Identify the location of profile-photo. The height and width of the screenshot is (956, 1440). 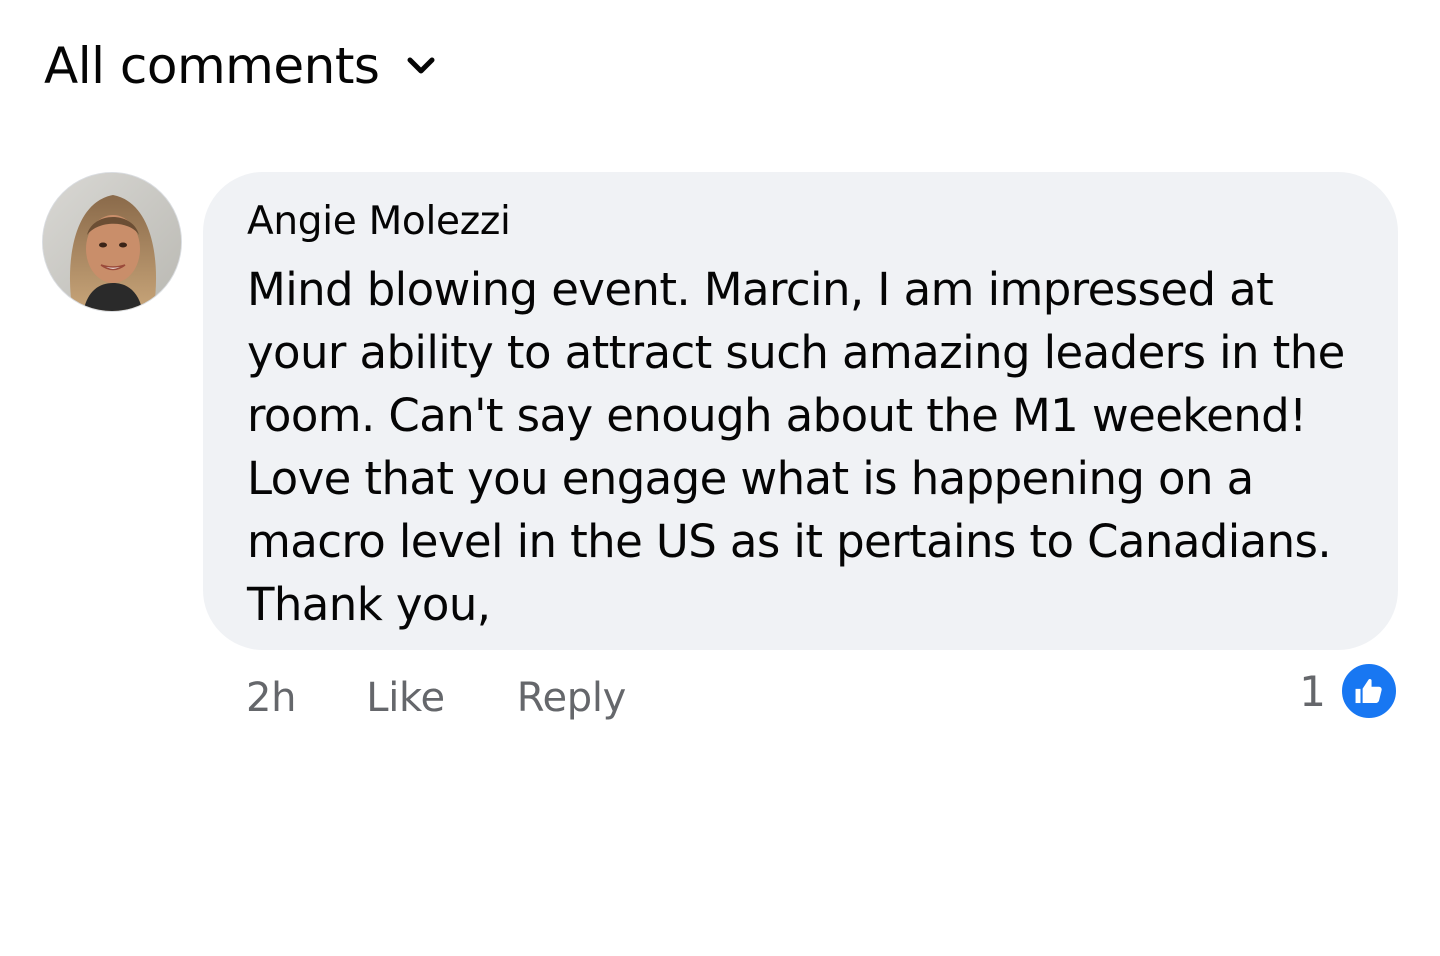
(112, 242).